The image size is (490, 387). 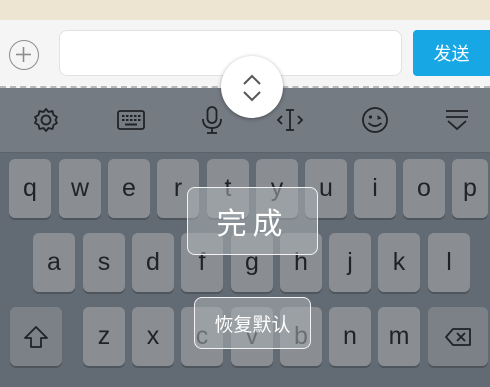 I want to click on plus-icon, so click(x=23, y=54).